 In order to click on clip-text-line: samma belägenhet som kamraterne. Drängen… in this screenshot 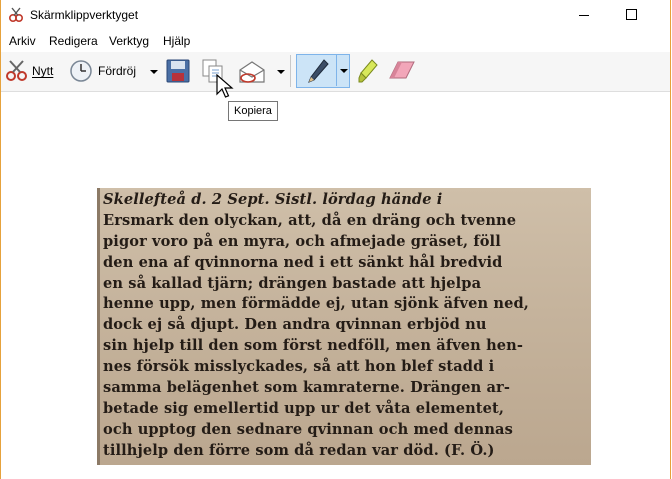, I will do `click(306, 388)`.